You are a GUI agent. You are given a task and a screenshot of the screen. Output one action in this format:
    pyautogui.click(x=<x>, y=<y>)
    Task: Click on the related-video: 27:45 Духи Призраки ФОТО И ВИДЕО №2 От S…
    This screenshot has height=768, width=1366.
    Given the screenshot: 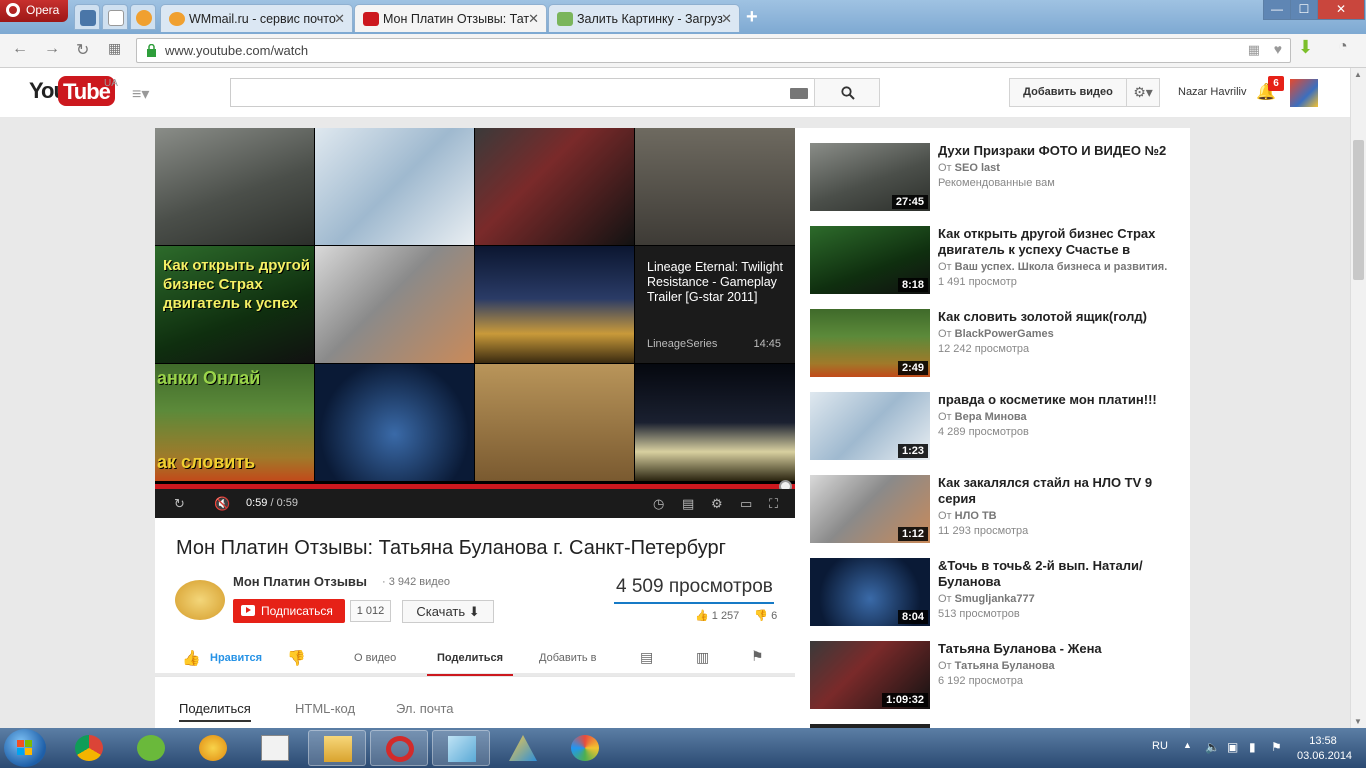 What is the action you would take?
    pyautogui.click(x=995, y=178)
    